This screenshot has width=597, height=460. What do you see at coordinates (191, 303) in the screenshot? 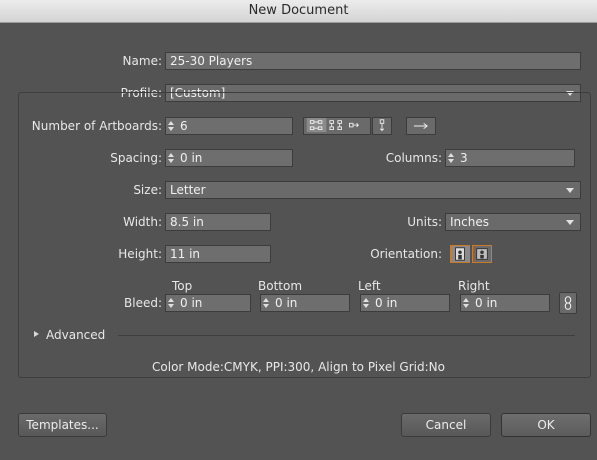
I see `bleed-top-value: 0 in` at bounding box center [191, 303].